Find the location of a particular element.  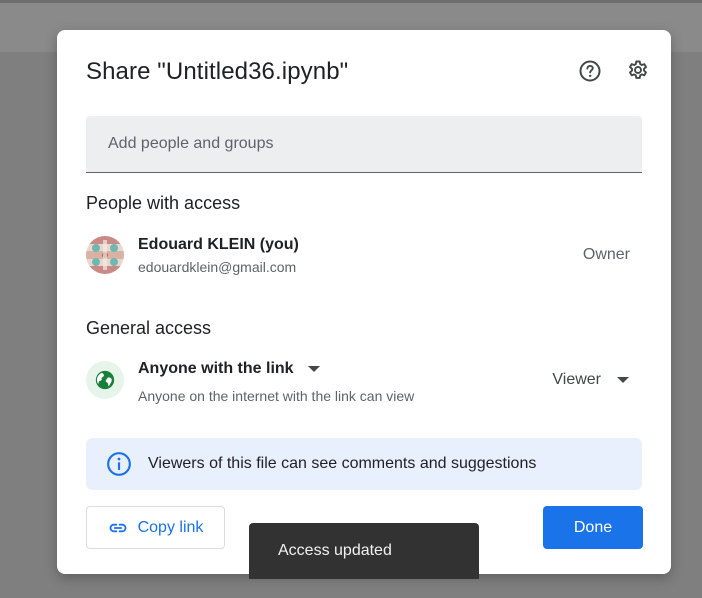

person-role-owner: Owner is located at coordinates (606, 254).